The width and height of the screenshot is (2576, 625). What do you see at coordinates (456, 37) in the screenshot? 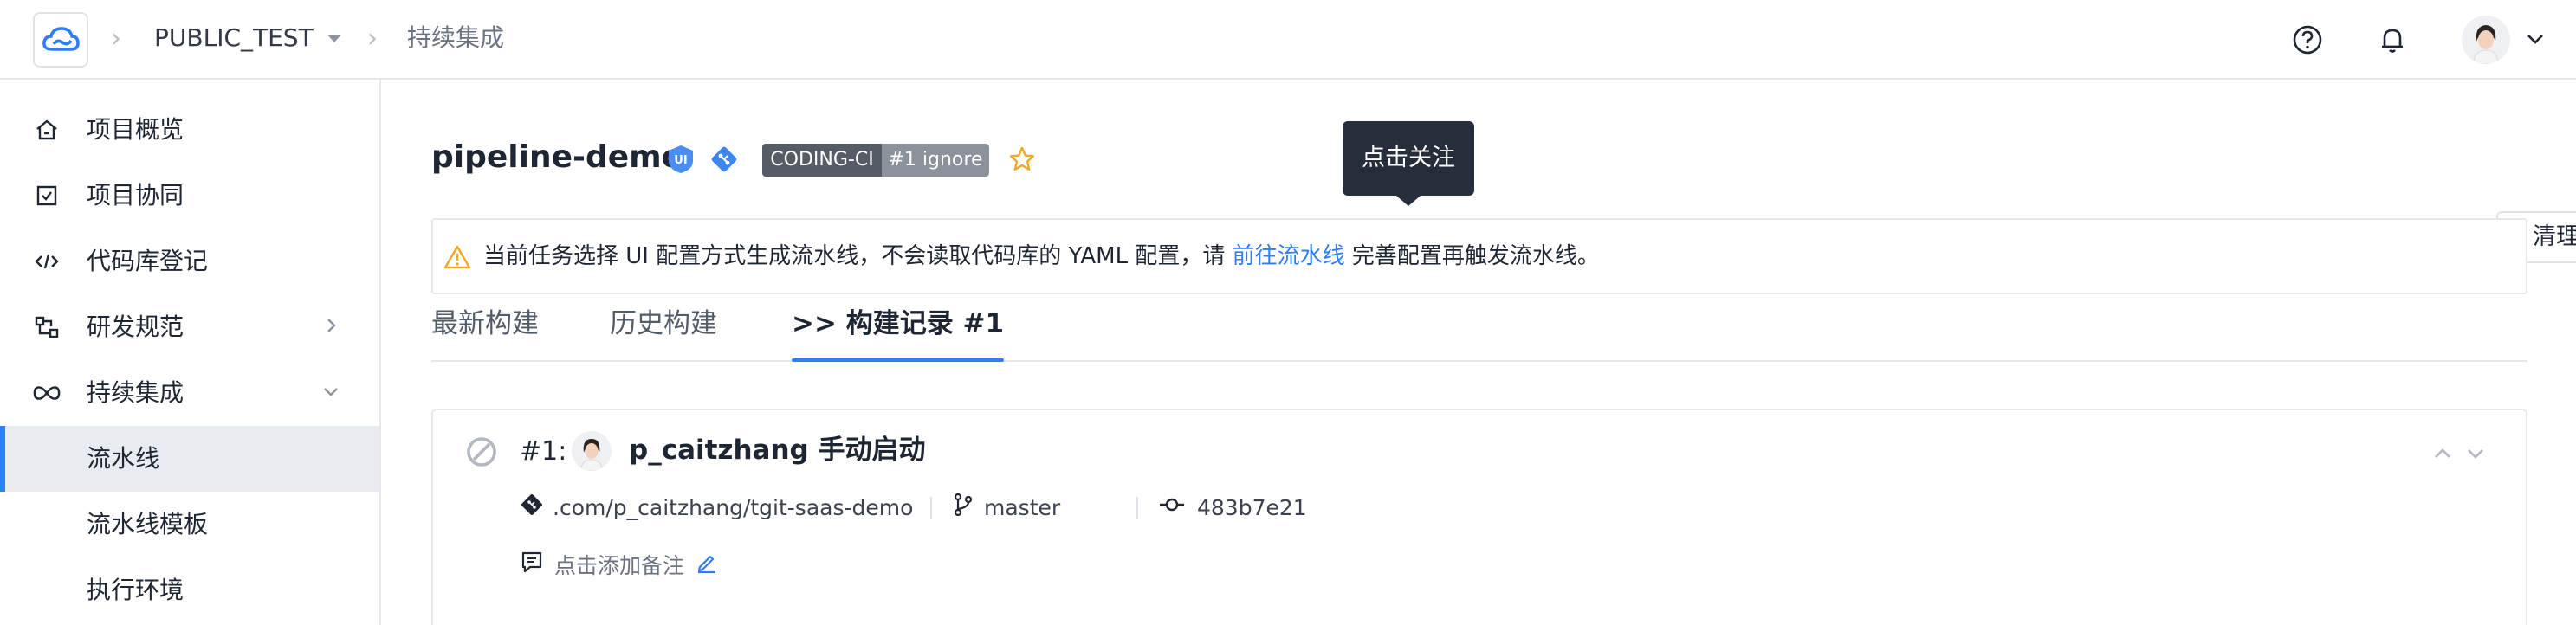
I see `breadcrumb-current-page: 持续集成` at bounding box center [456, 37].